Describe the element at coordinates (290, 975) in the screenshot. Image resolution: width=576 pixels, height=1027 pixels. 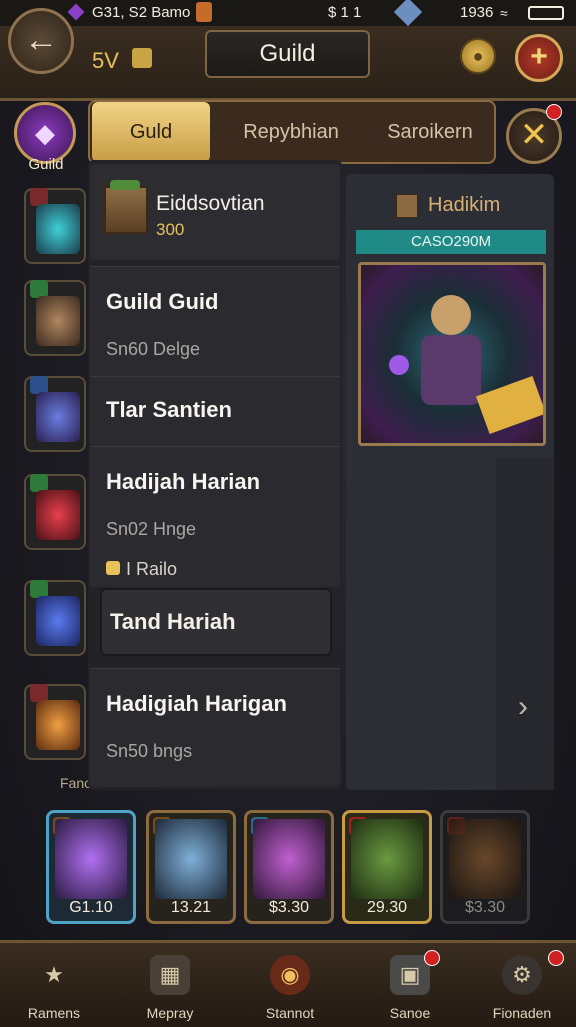
I see `shield-icon: ◉` at that location.